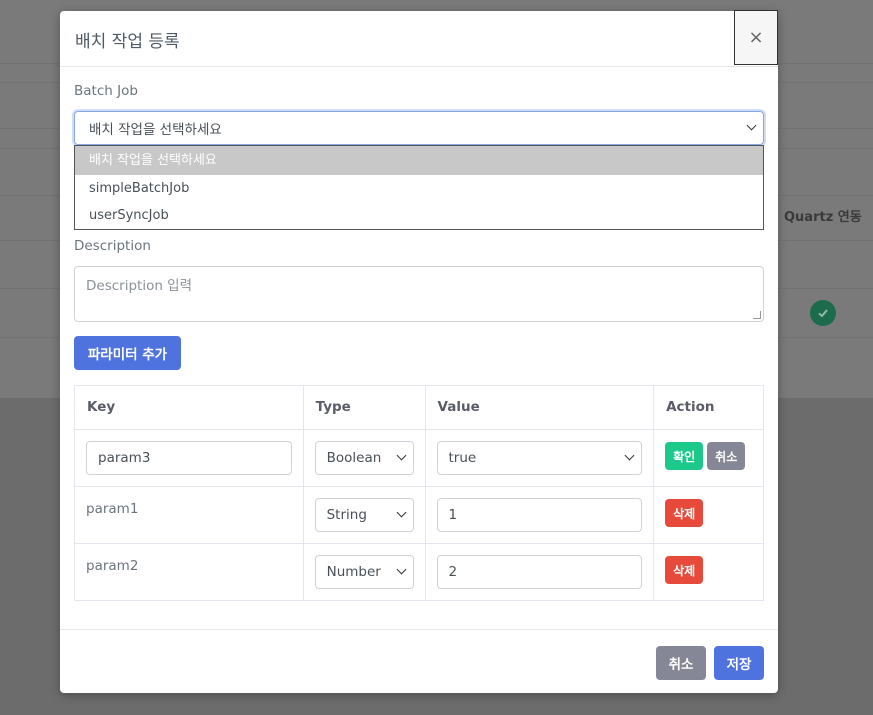  I want to click on table-row: param2 Number 2 삭제, so click(419, 572).